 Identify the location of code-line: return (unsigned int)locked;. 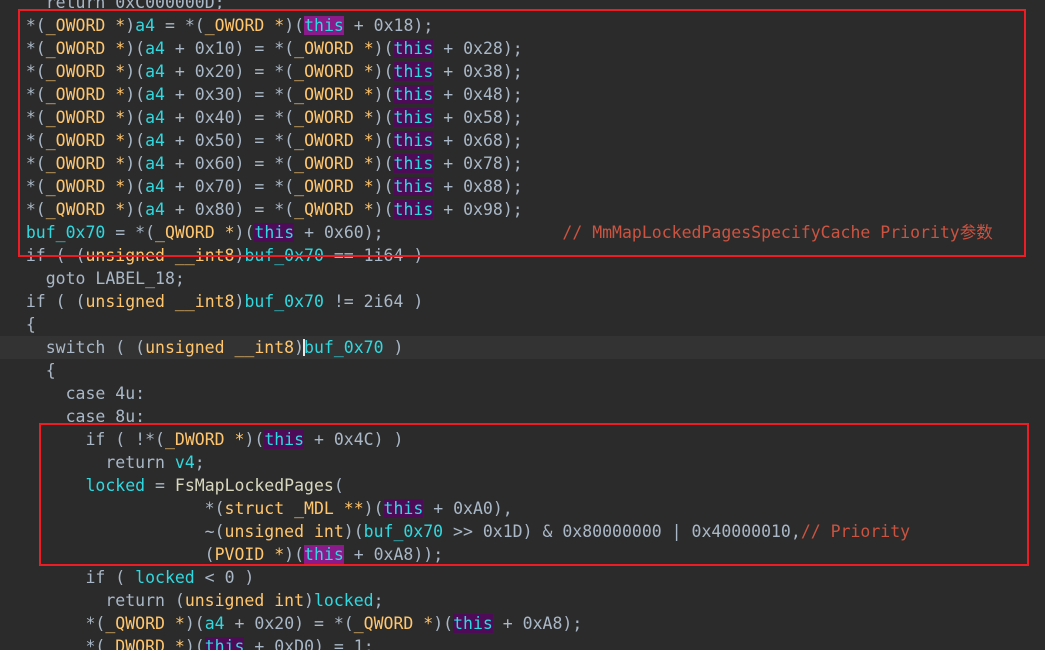
(522, 600).